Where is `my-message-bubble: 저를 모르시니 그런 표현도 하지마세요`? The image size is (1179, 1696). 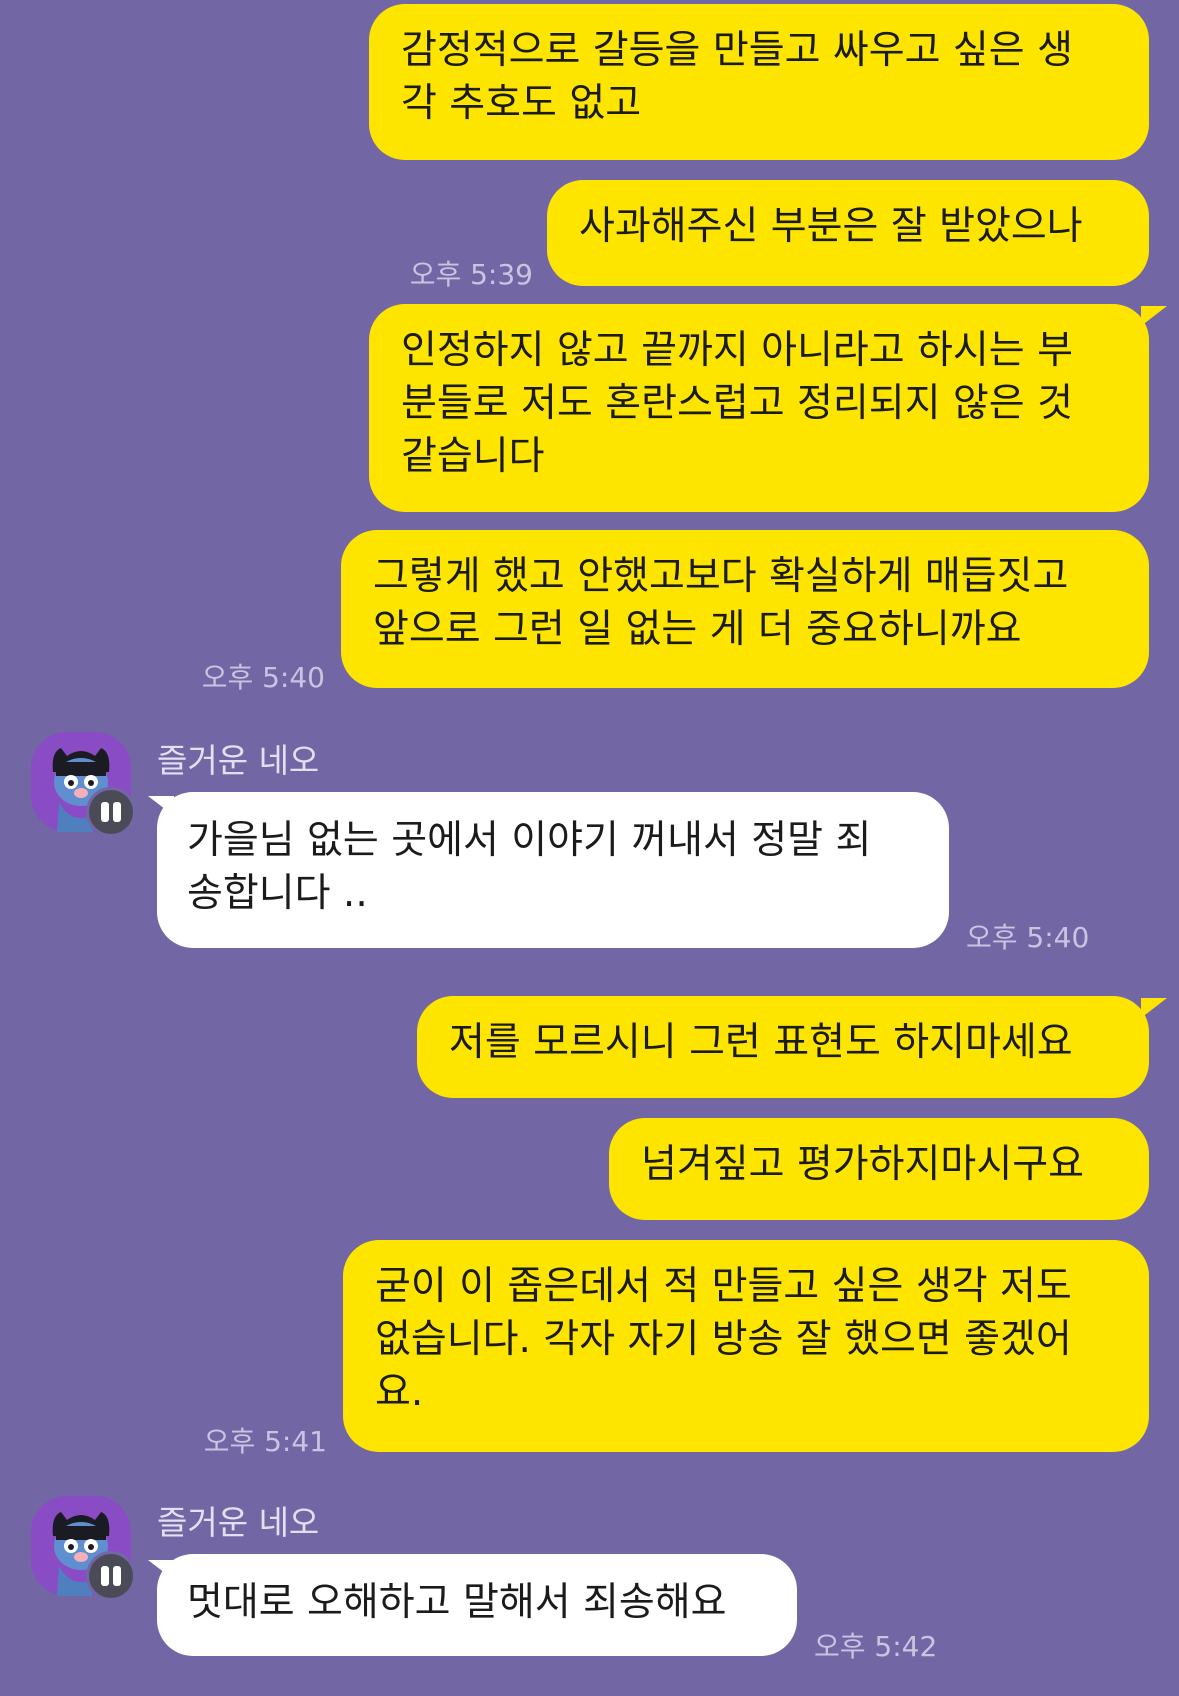 my-message-bubble: 저를 모르시니 그런 표현도 하지마세요 is located at coordinates (783, 1047).